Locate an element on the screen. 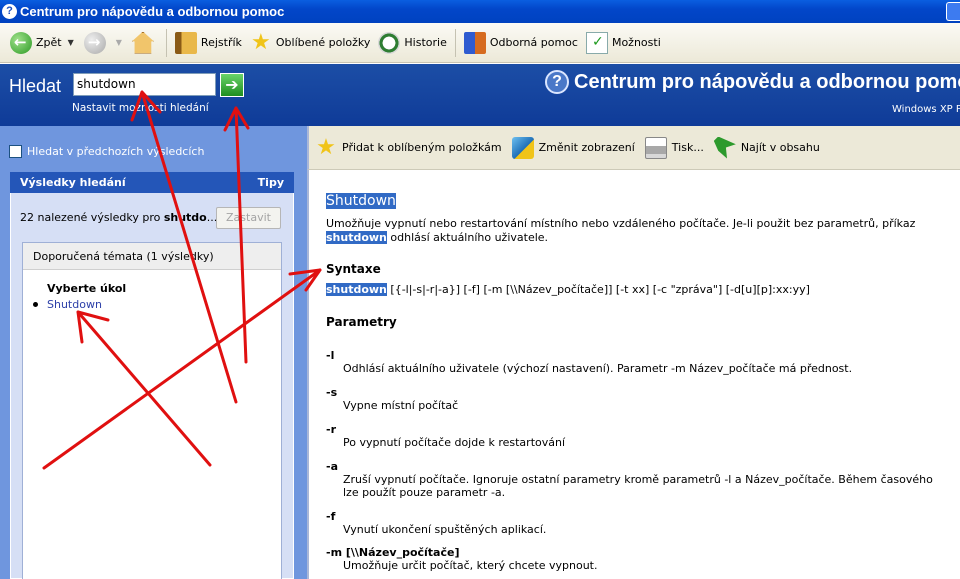 The height and width of the screenshot is (579, 960). add-favorite-button: ★ Přidat k oblíbeným položkám is located at coordinates (408, 147).